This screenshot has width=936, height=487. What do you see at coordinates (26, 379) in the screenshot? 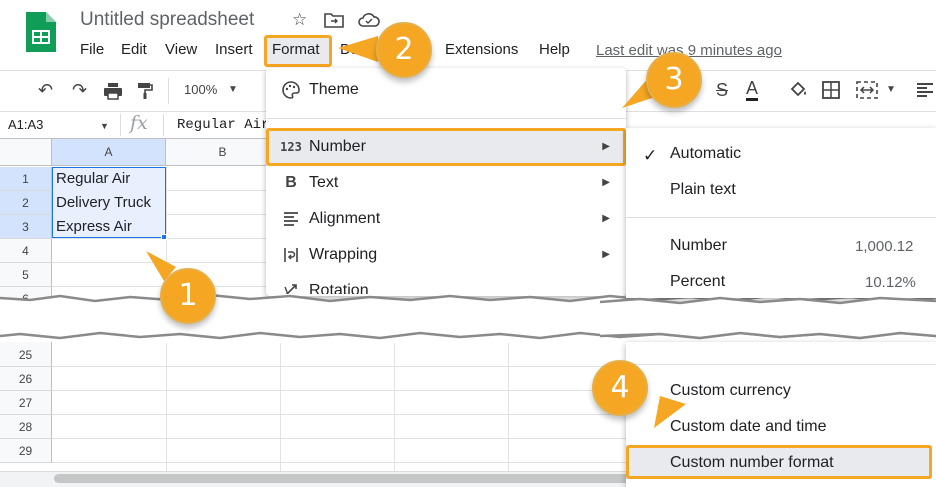
I see `row-header: 26` at bounding box center [26, 379].